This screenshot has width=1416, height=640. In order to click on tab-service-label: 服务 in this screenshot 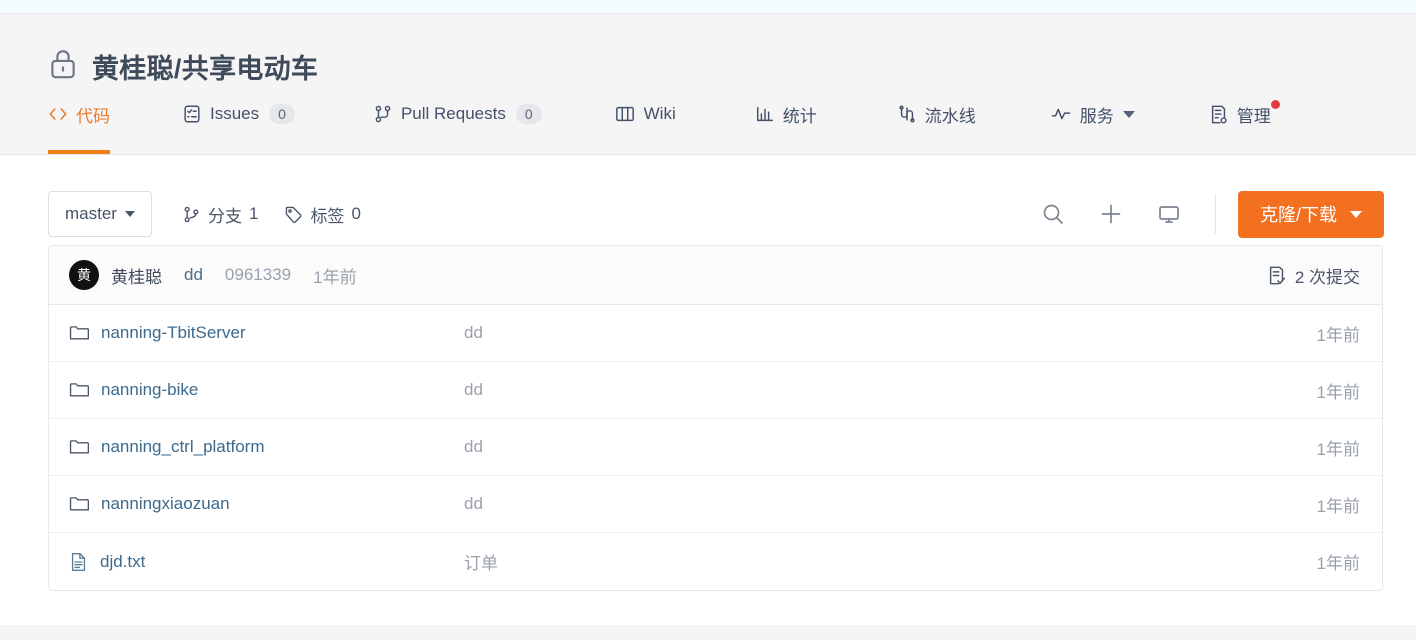, I will do `click(1096, 116)`.